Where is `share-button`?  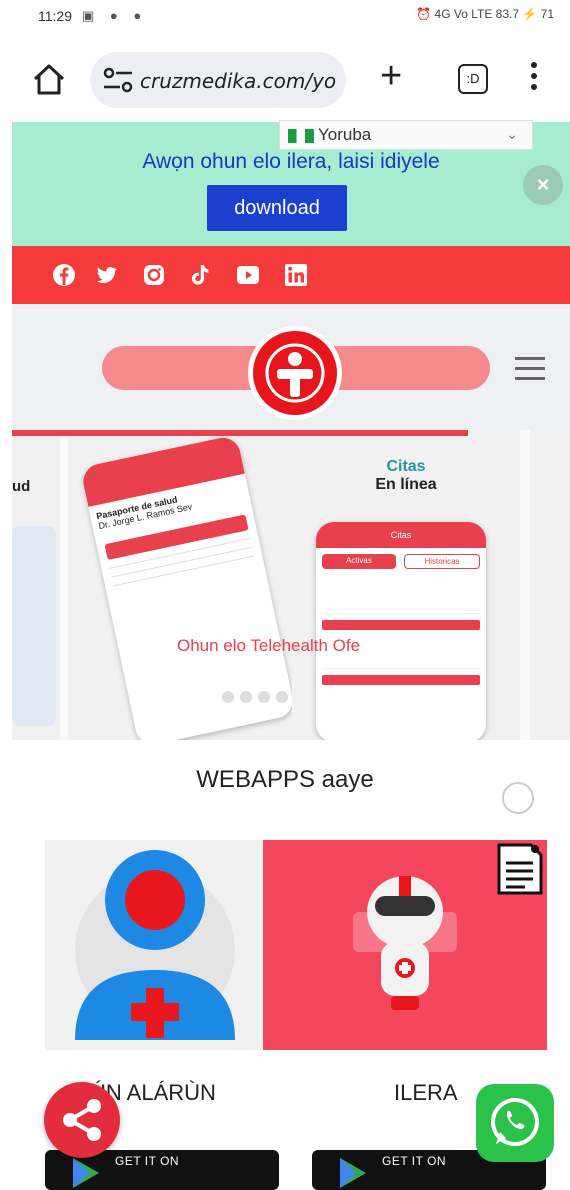 share-button is located at coordinates (82, 1120).